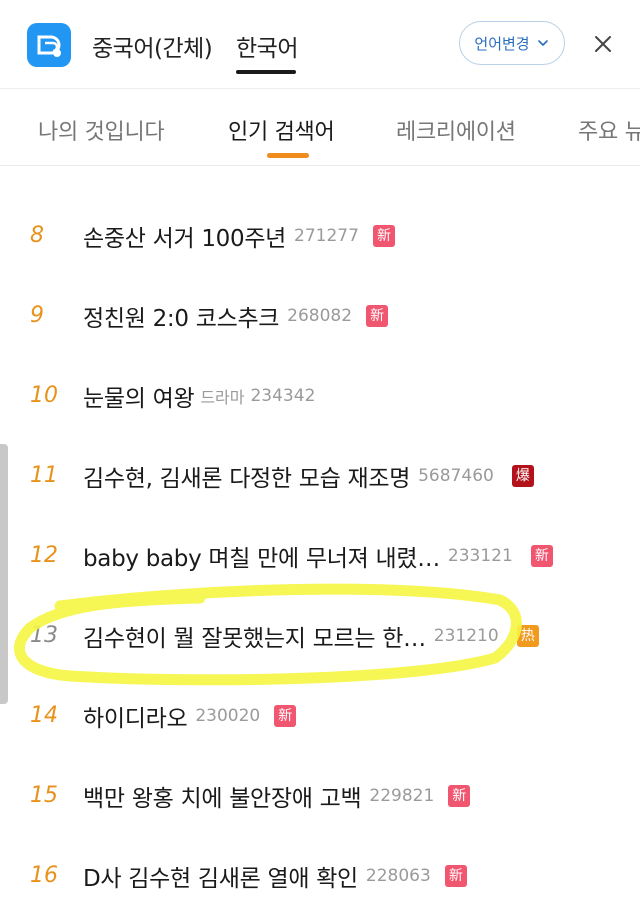 The width and height of the screenshot is (640, 916). What do you see at coordinates (135, 719) in the screenshot?
I see `item-title: 하이디라오` at bounding box center [135, 719].